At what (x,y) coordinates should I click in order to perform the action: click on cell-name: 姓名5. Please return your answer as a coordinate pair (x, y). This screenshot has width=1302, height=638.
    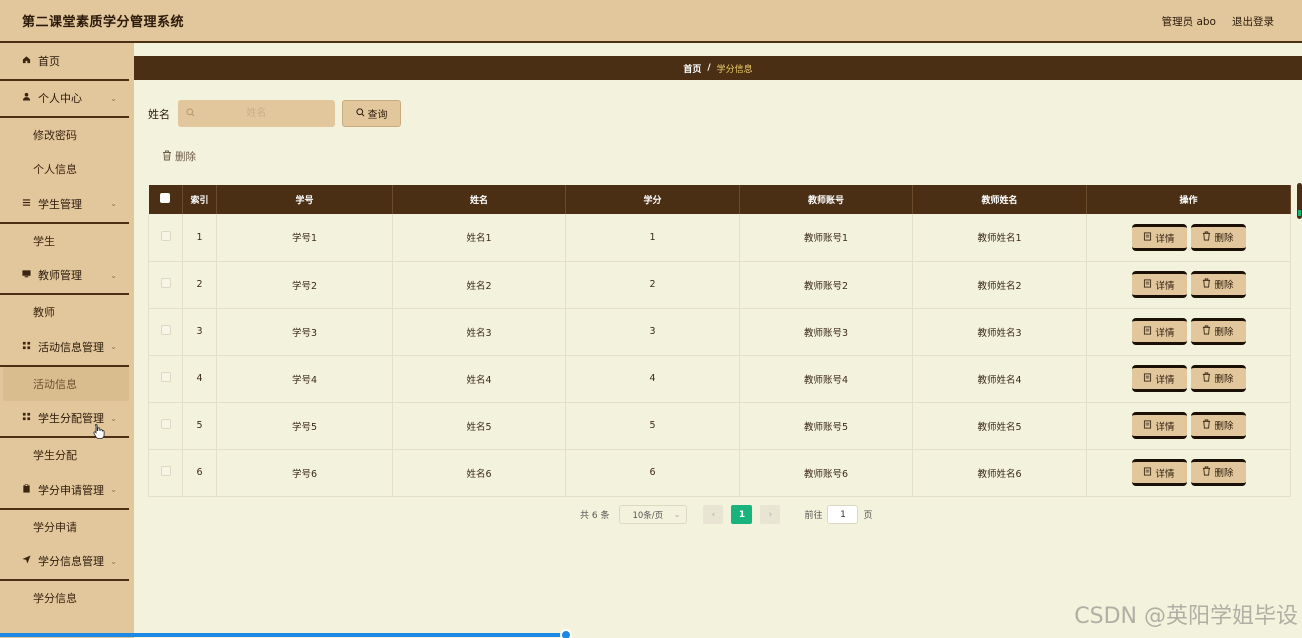
    Looking at the image, I should click on (479, 426).